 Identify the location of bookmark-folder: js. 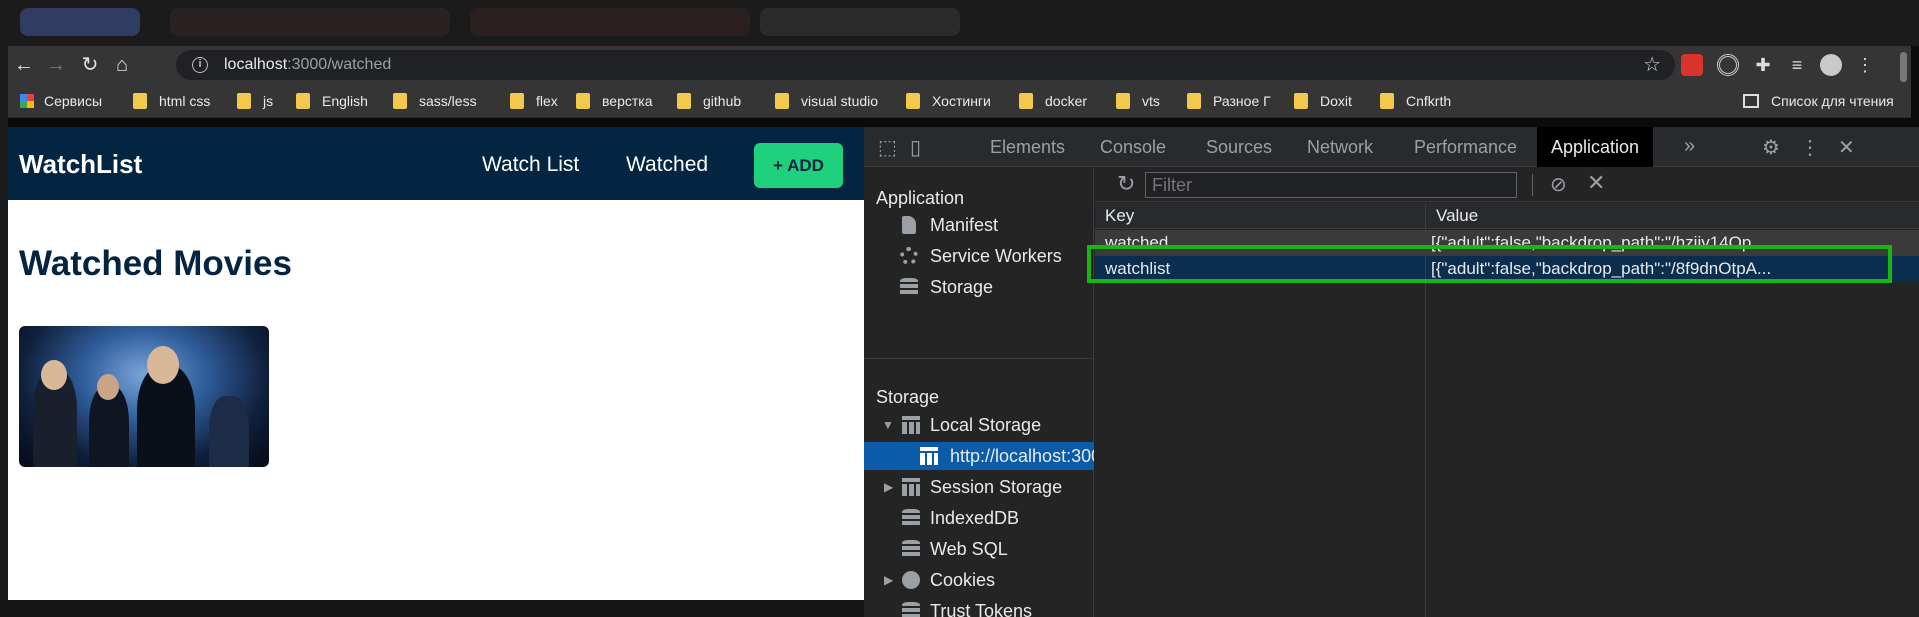
(255, 102).